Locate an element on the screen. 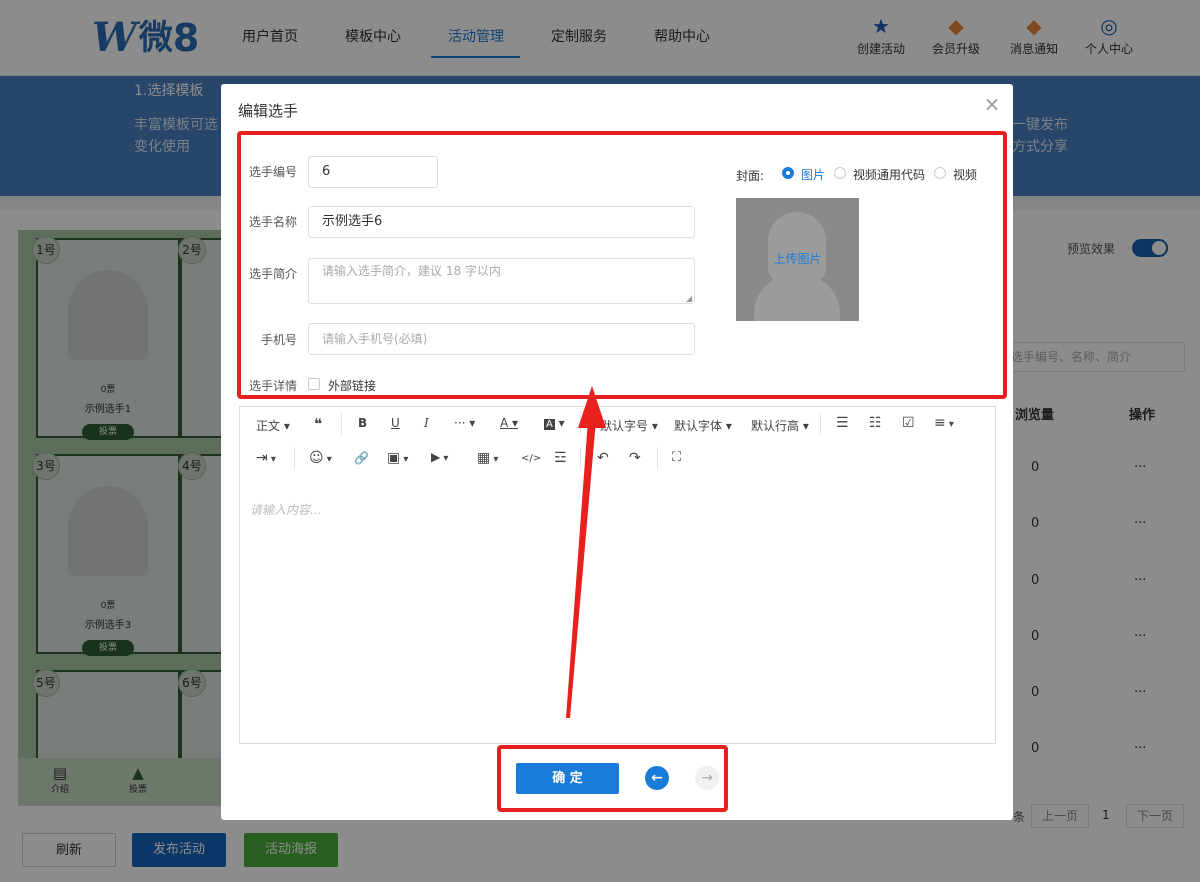 The width and height of the screenshot is (1200, 882). annotation-arrow is located at coordinates (586, 552).